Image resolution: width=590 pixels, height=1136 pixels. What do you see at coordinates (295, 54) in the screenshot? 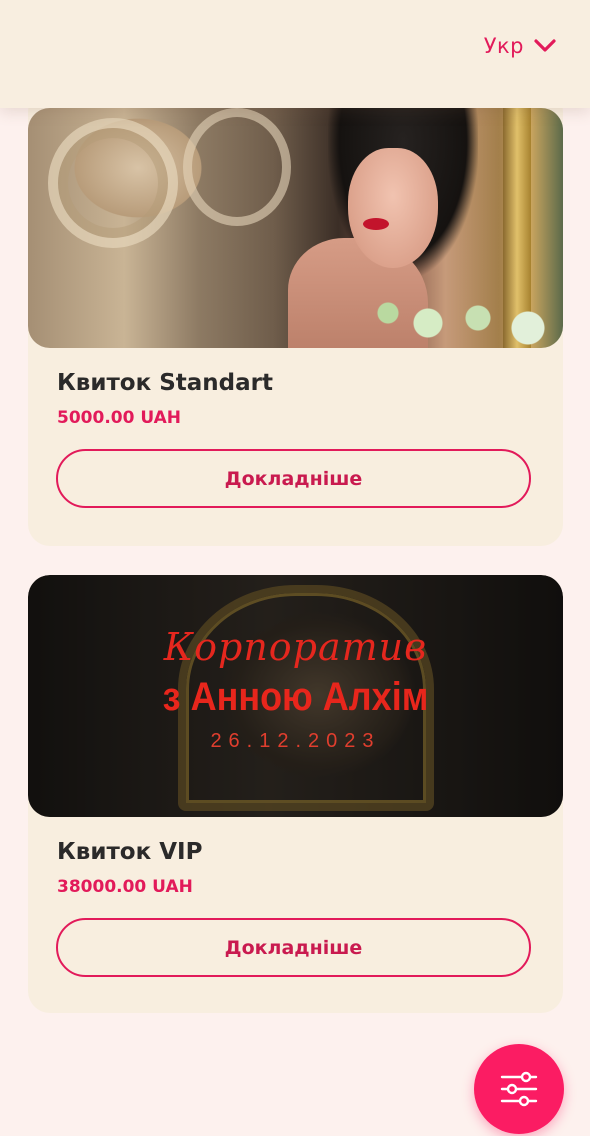
I see `top-bar: Укр` at bounding box center [295, 54].